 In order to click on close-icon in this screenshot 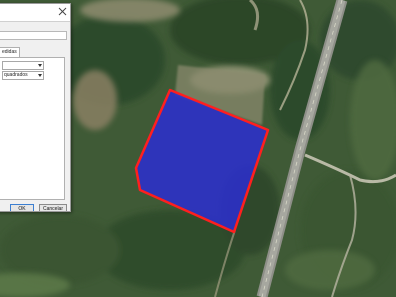, I will do `click(62, 11)`.